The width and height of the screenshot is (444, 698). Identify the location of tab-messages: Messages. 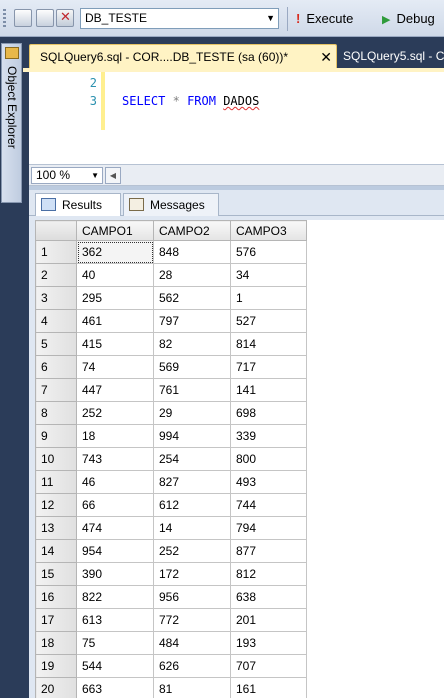
(171, 204).